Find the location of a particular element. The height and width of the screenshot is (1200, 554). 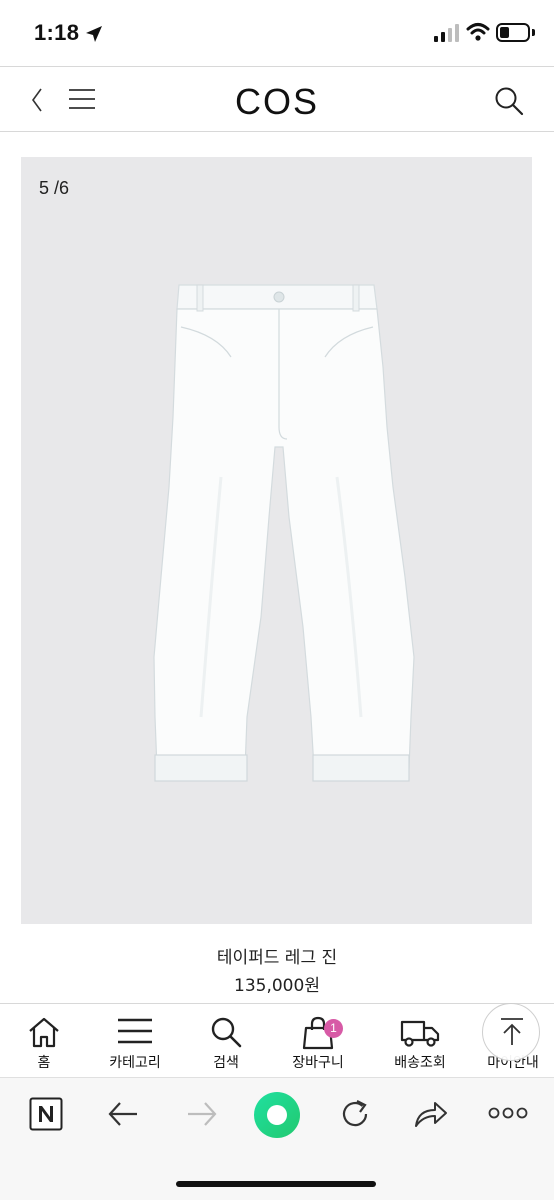

home-indicator is located at coordinates (276, 1184).